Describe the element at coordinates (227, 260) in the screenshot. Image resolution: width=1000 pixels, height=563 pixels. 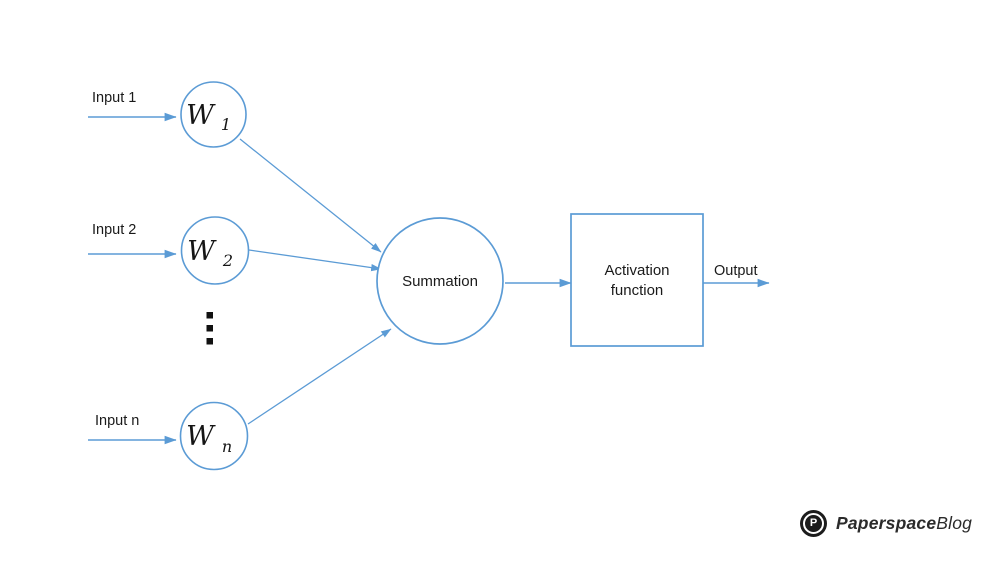
I see `weight-node-2-subscript: 2` at that location.